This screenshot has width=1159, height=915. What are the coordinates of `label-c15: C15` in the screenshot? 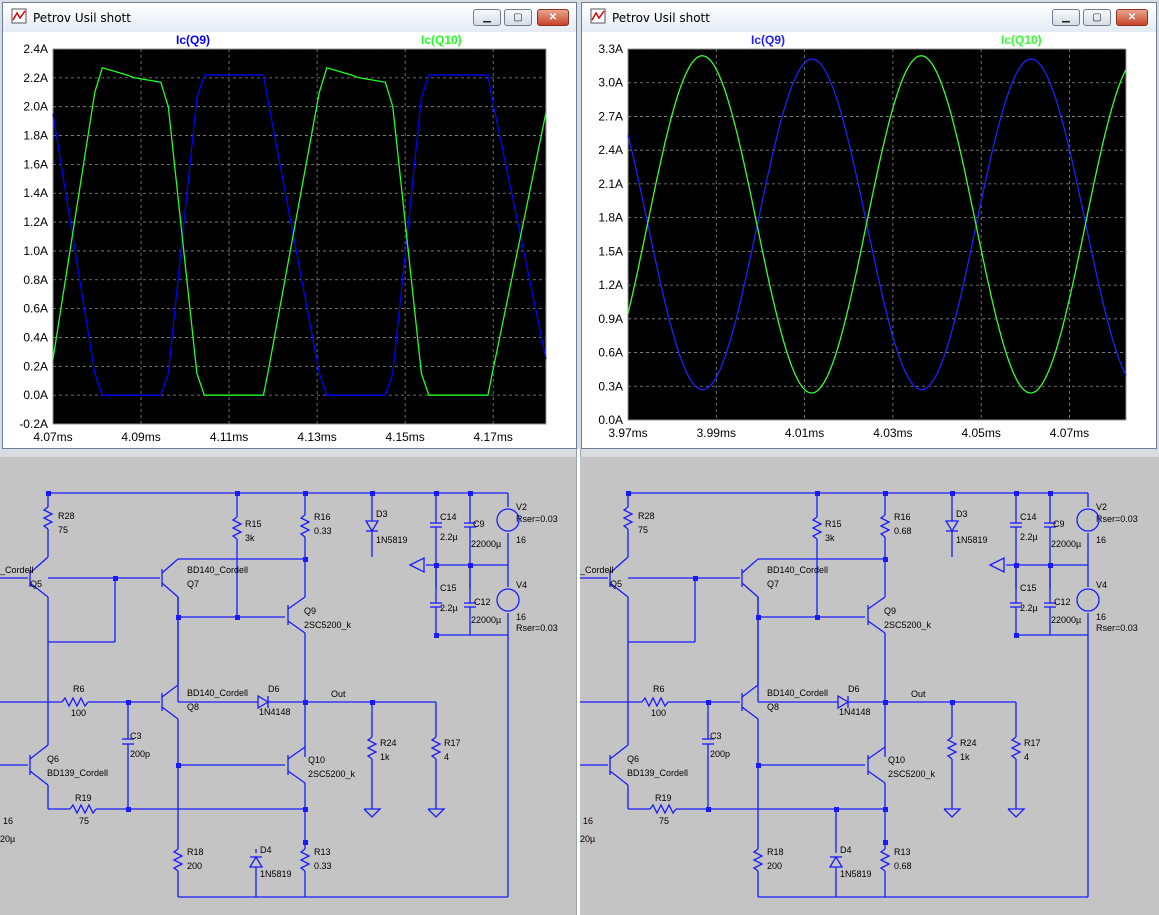 It's located at (1028, 588).